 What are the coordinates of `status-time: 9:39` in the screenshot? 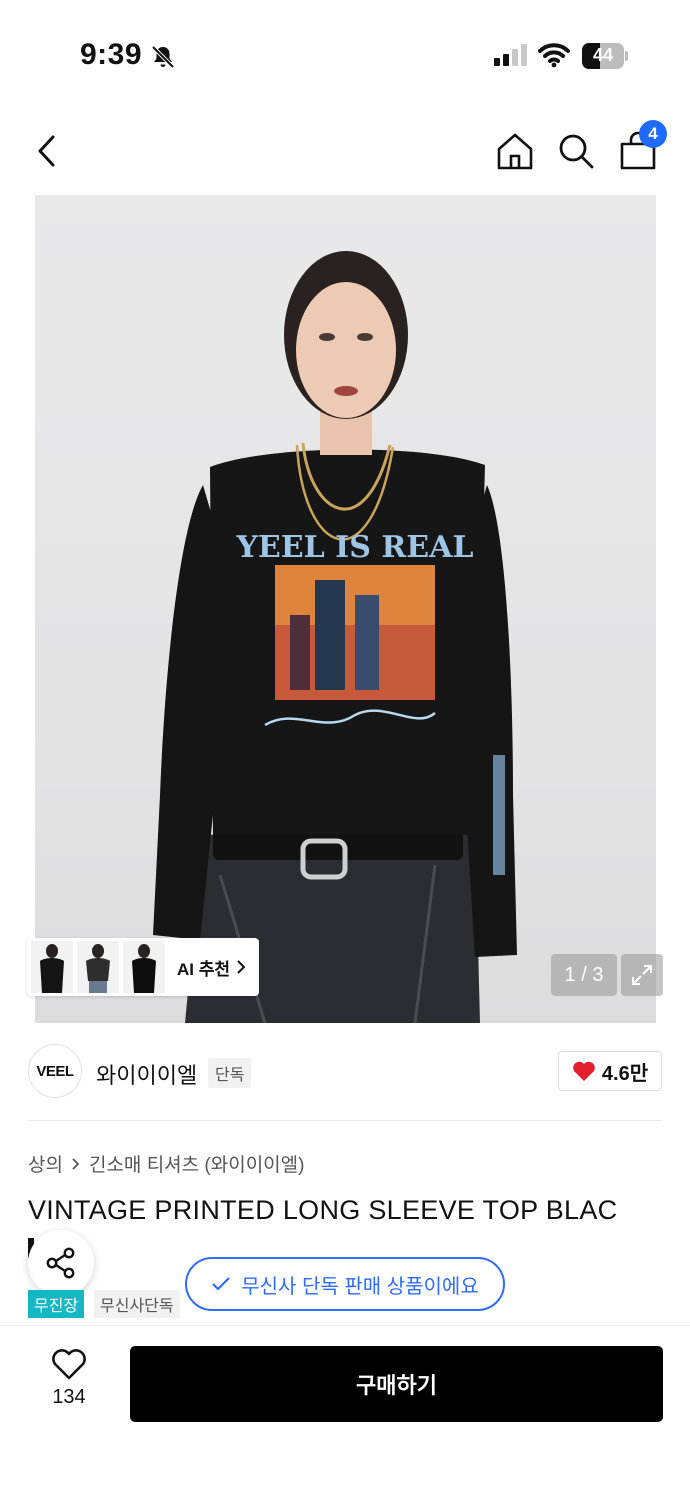 It's located at (111, 54).